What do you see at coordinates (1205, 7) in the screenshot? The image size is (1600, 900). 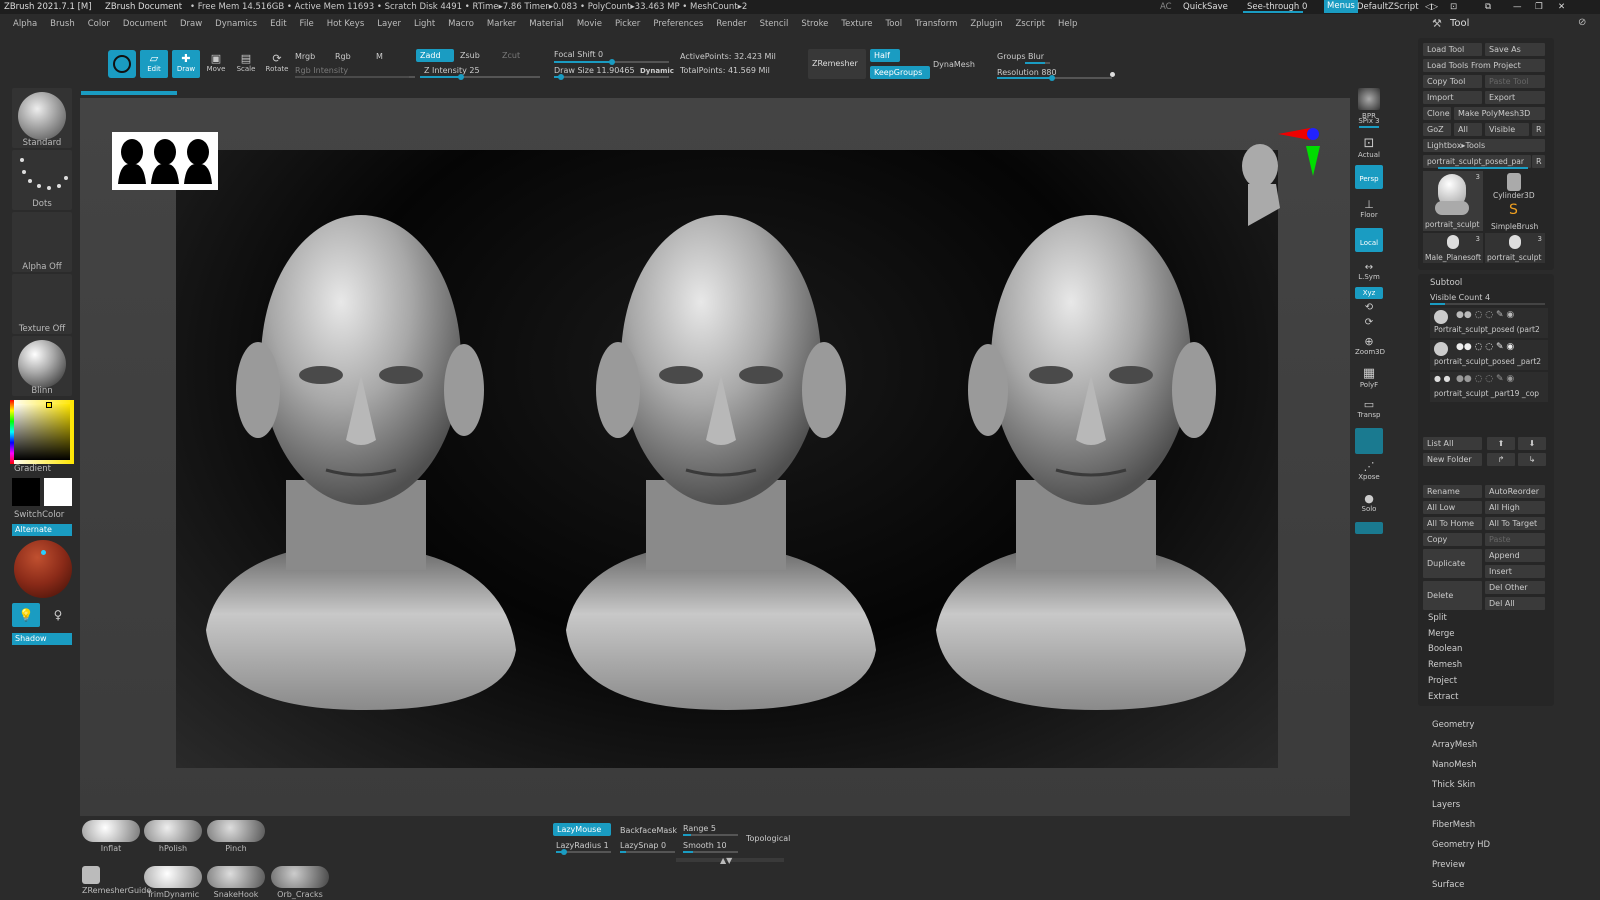 I see `quicksave-button: QuickSave` at bounding box center [1205, 7].